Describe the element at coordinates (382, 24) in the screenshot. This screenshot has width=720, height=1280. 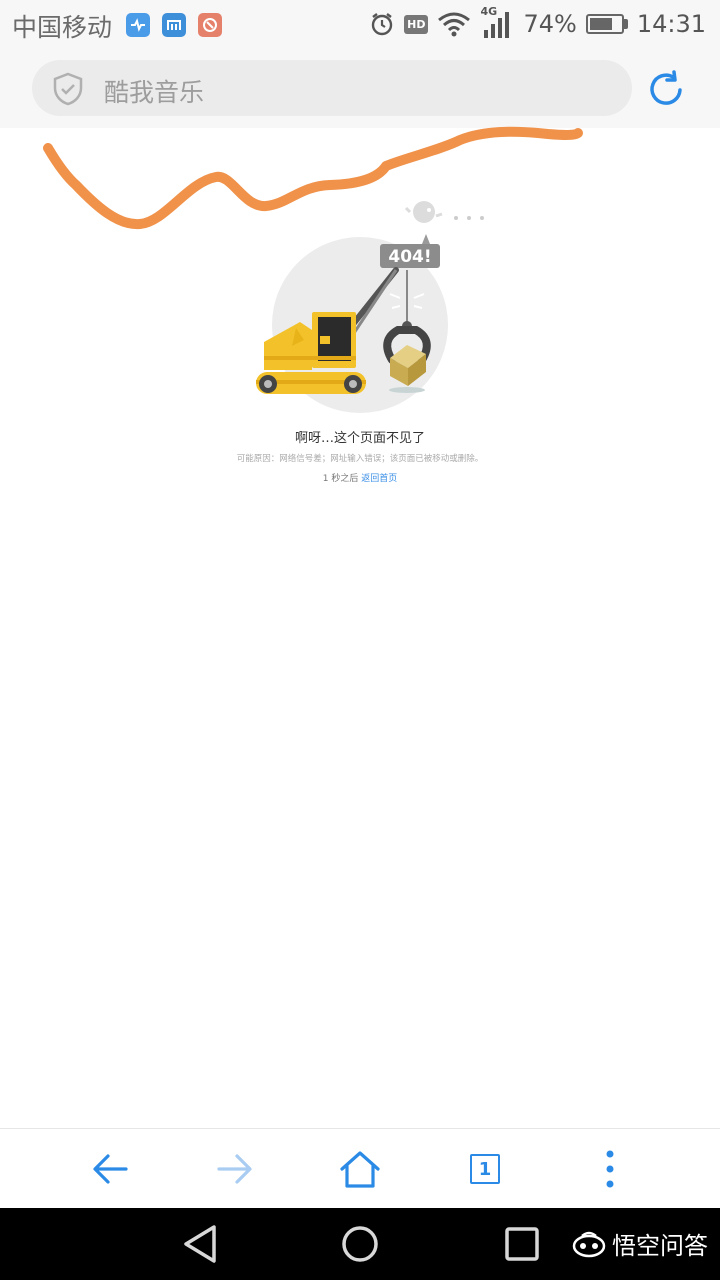
I see `alarm-icon` at that location.